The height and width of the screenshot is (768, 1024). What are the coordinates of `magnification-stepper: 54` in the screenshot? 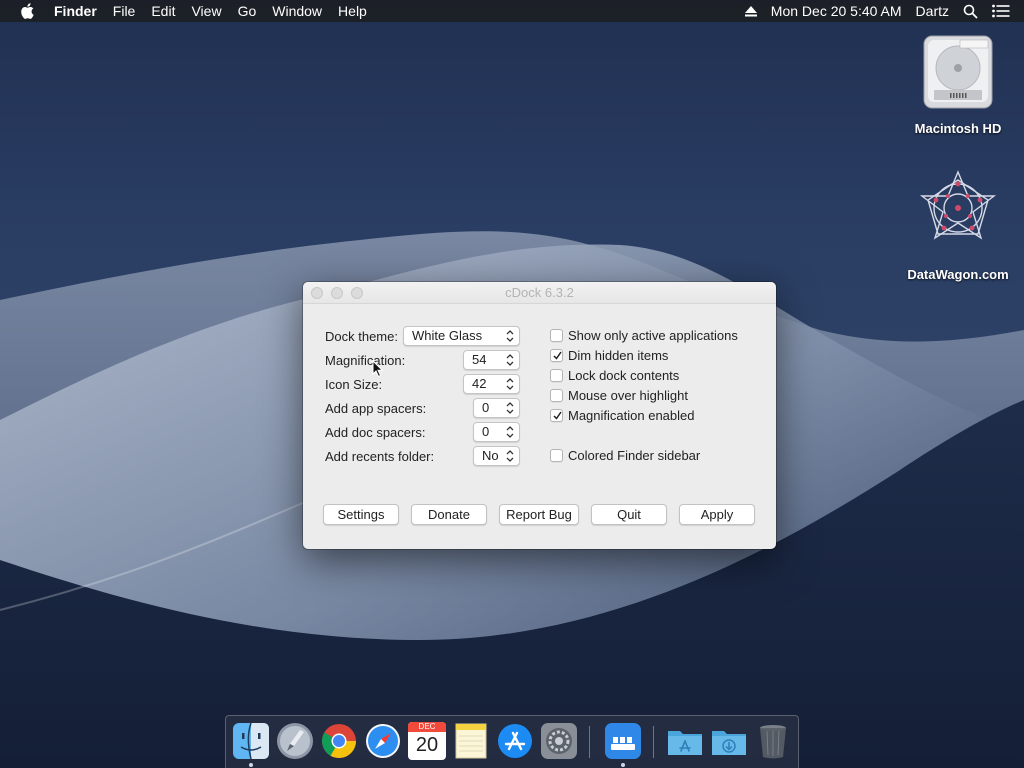 It's located at (491, 360).